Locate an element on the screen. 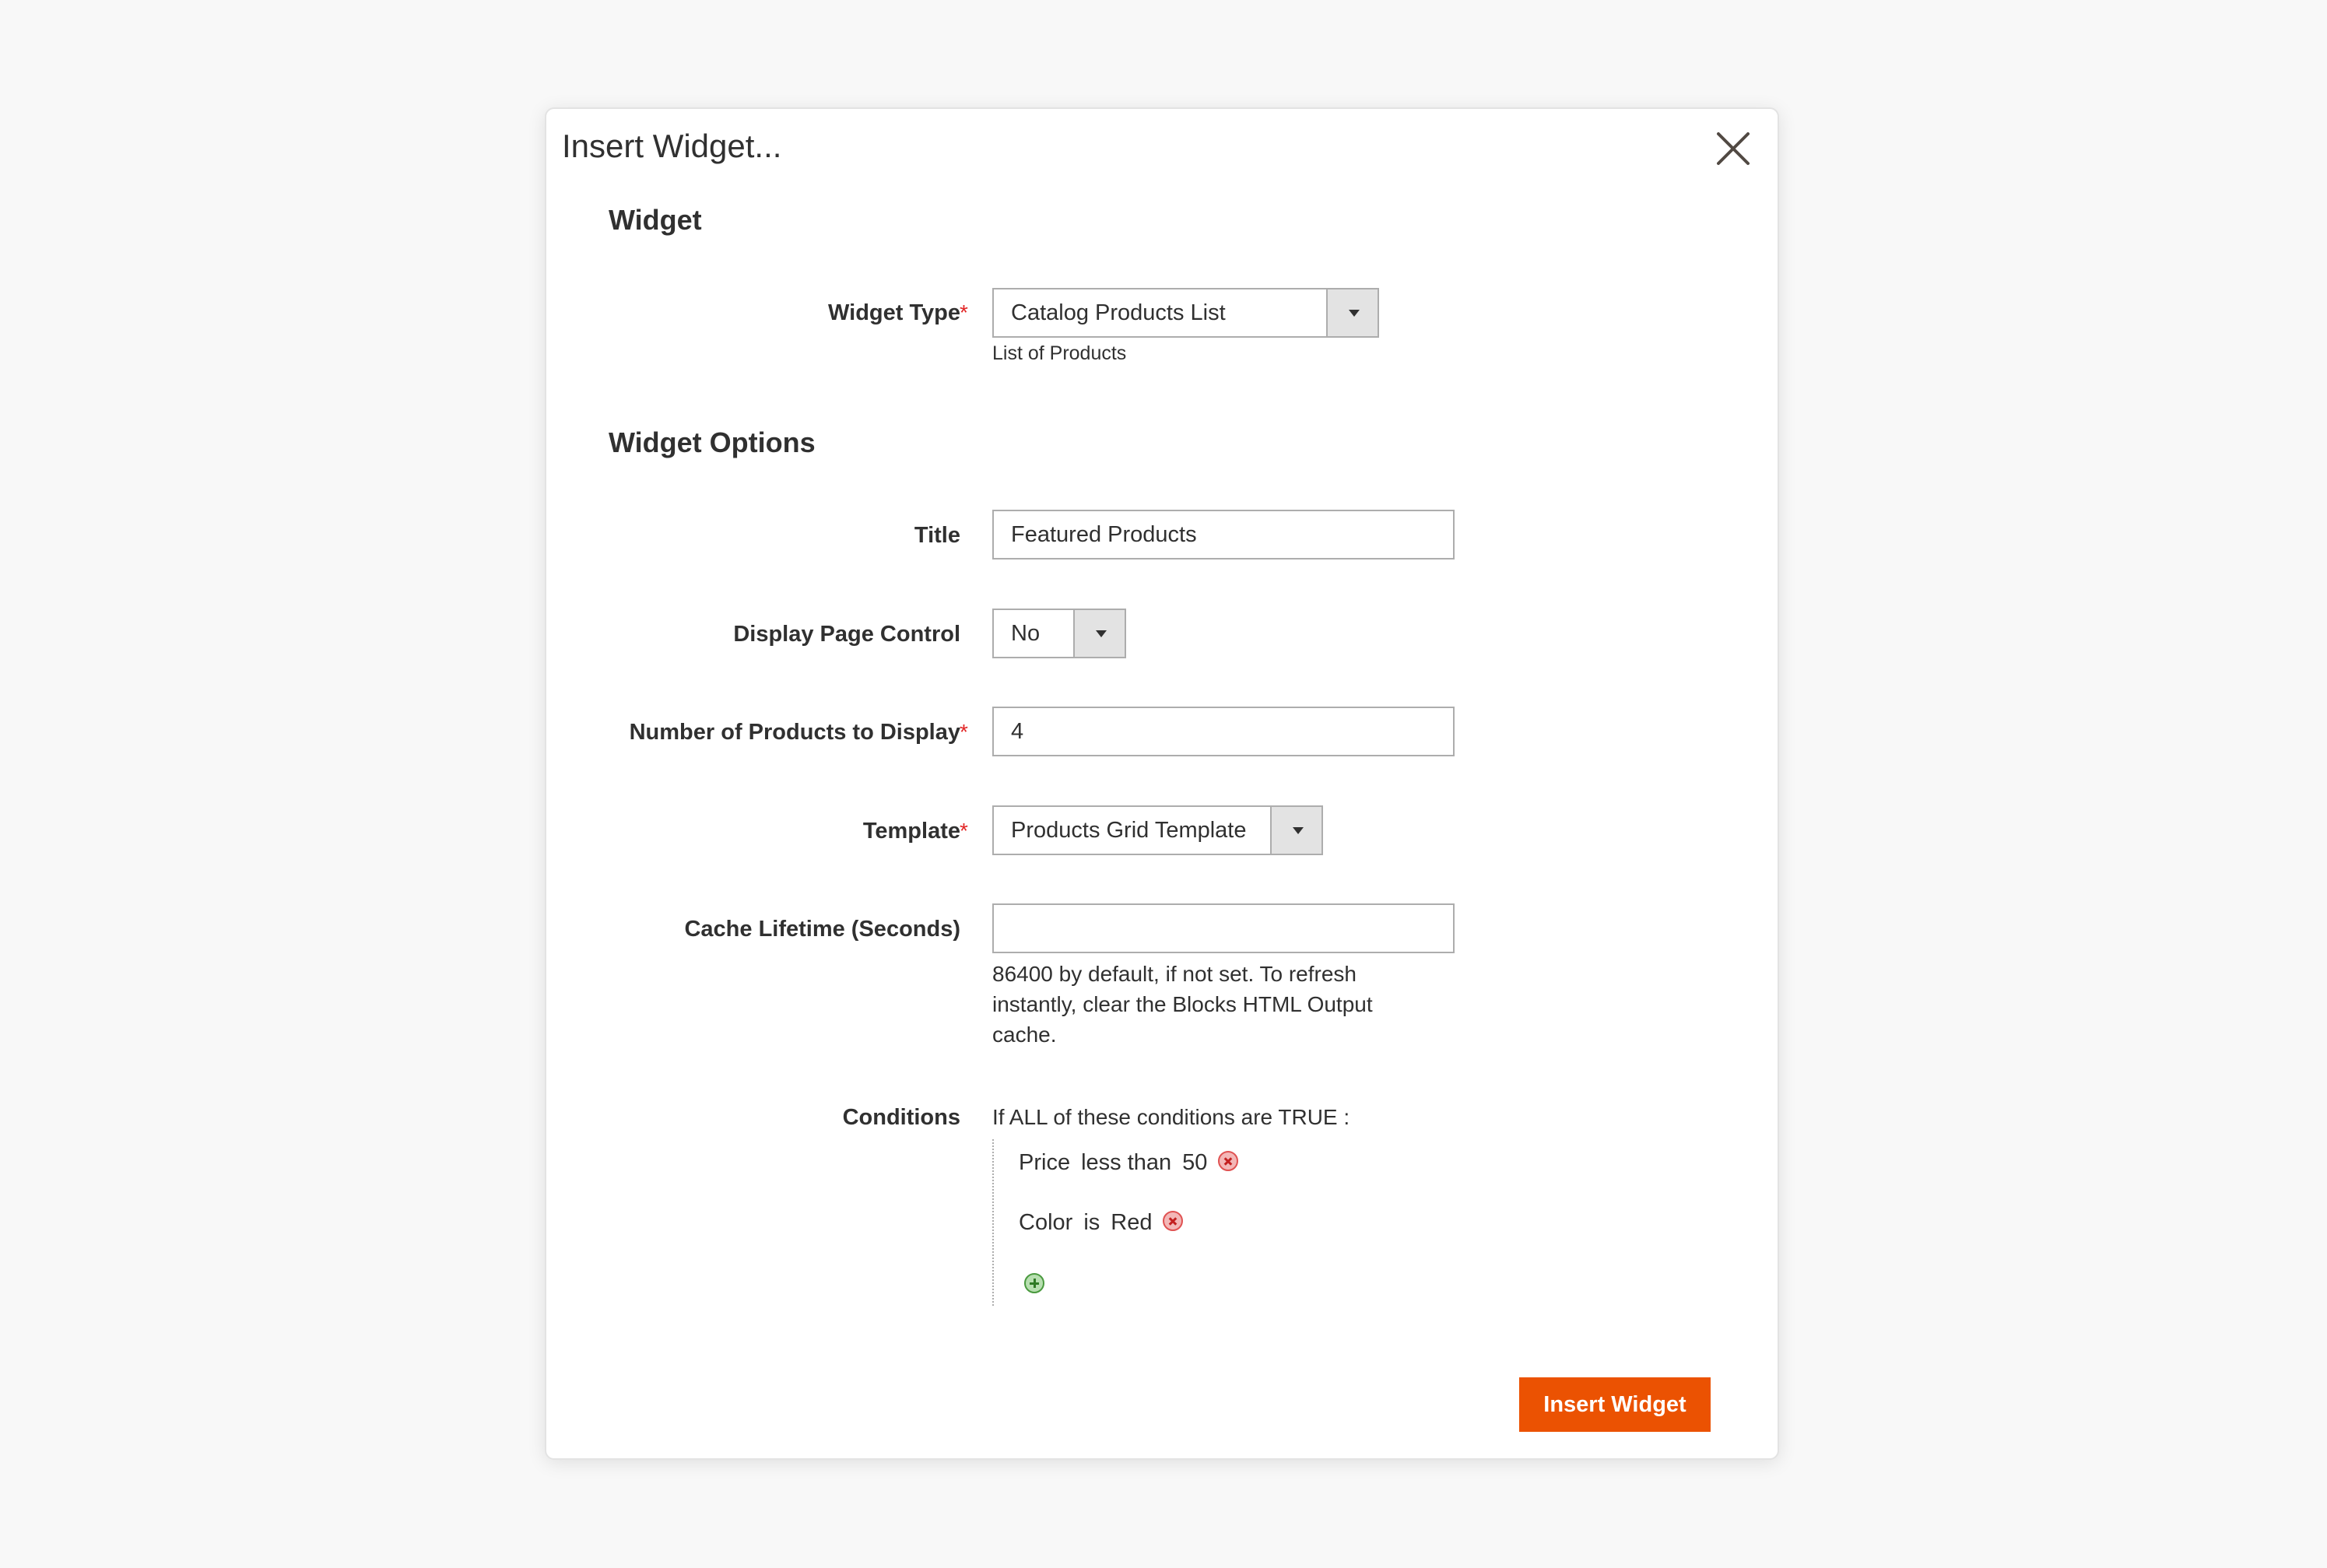  insert-widget-button: Insert Widget is located at coordinates (1615, 1404).